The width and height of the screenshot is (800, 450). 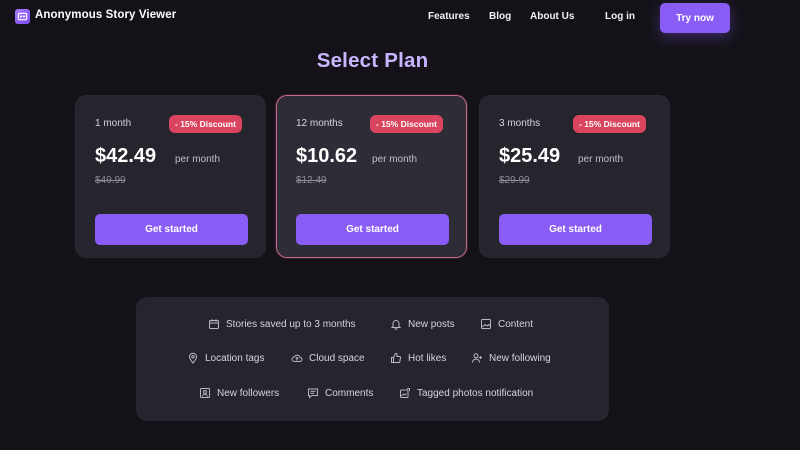 What do you see at coordinates (110, 180) in the screenshot?
I see `original-price: $49.99` at bounding box center [110, 180].